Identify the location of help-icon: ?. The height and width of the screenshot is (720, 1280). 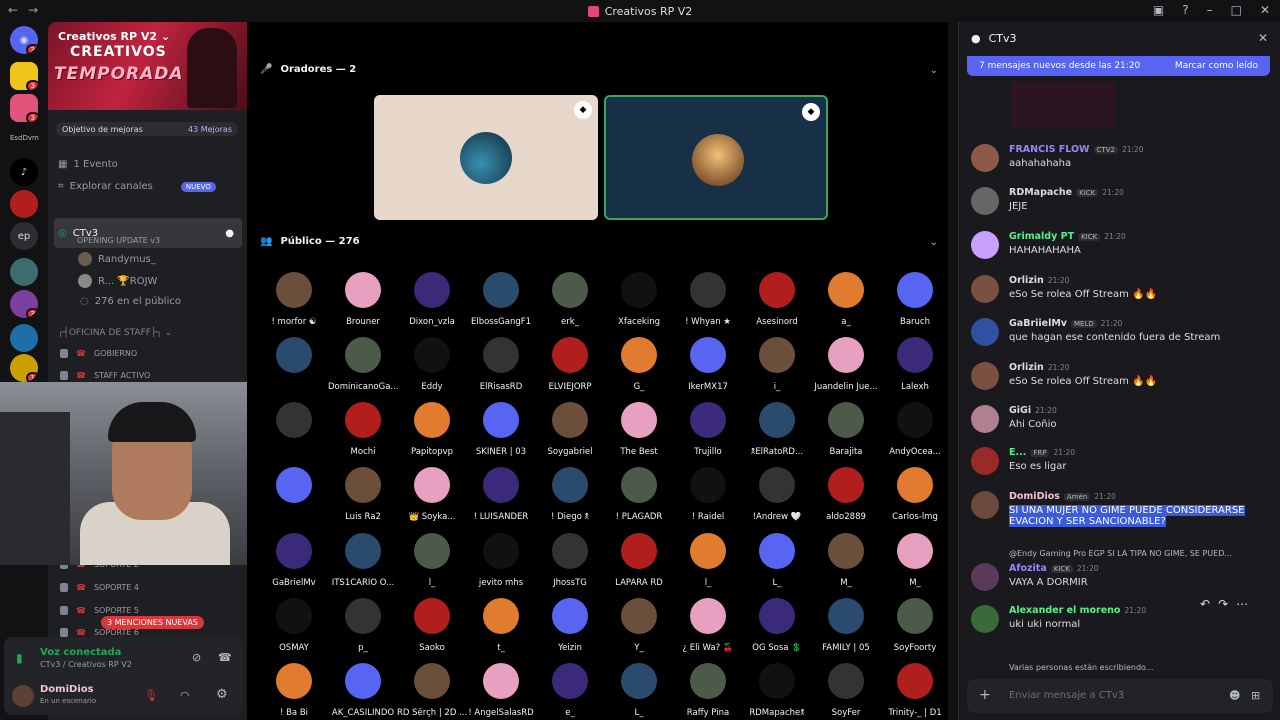
(1185, 10).